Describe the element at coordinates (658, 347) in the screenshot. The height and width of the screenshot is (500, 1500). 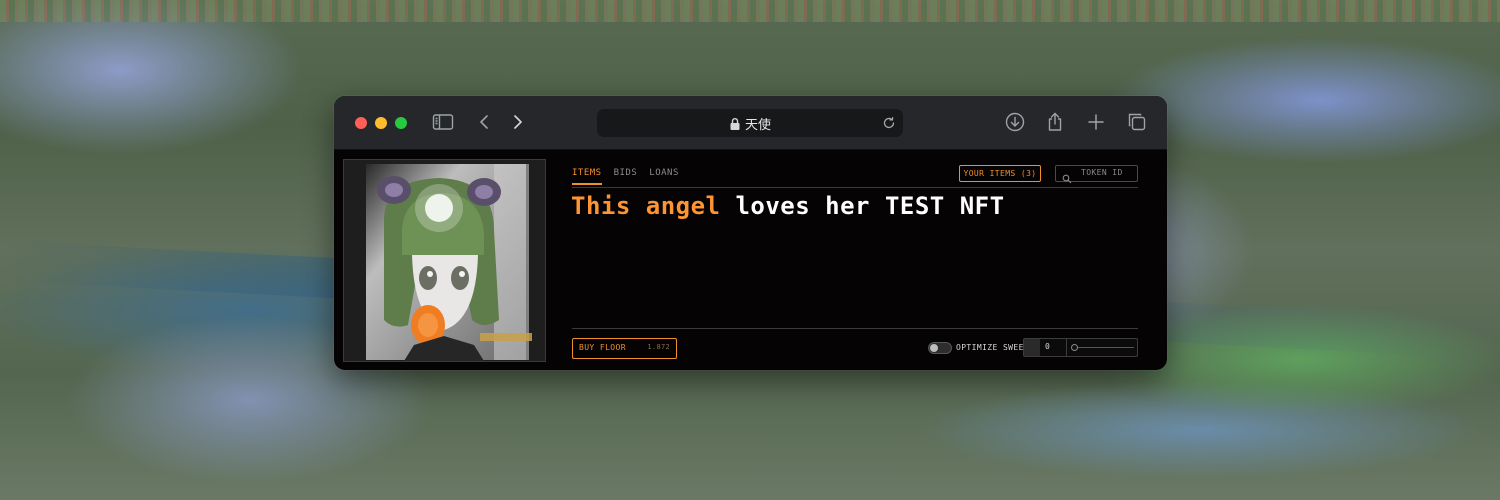
I see `floor-price: 1.872` at that location.